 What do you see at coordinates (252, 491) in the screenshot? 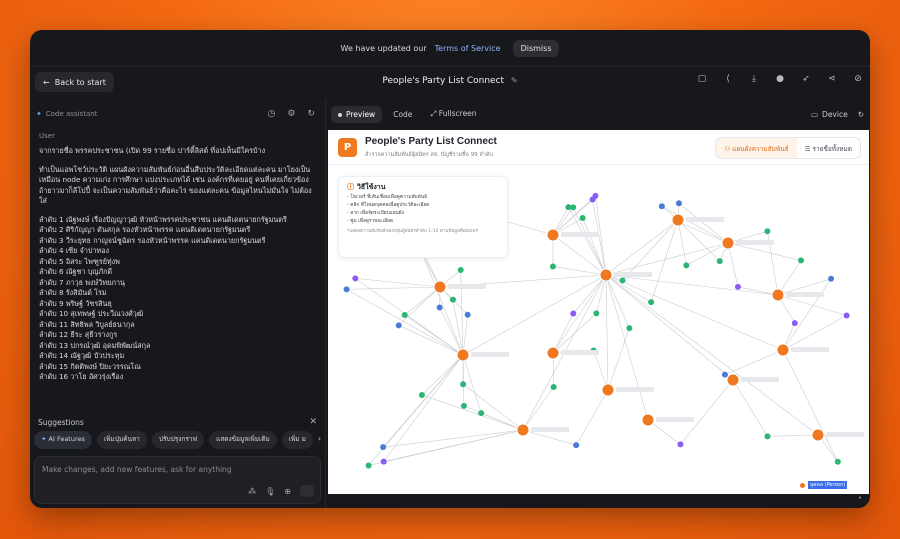
I see `magic-wand-icon: ⁂` at bounding box center [252, 491].